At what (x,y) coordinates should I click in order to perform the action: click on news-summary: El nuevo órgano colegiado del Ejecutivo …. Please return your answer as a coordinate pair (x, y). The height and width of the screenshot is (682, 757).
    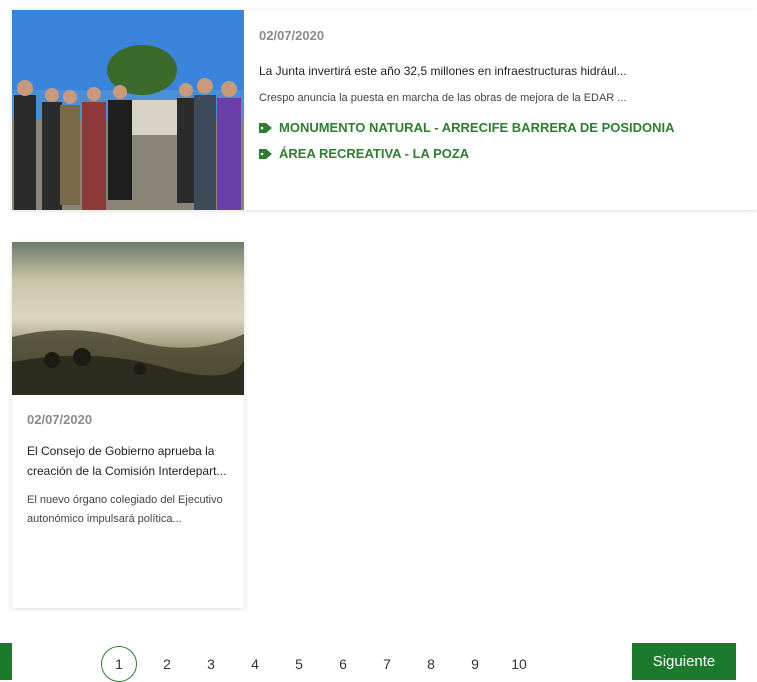
    Looking at the image, I should click on (125, 509).